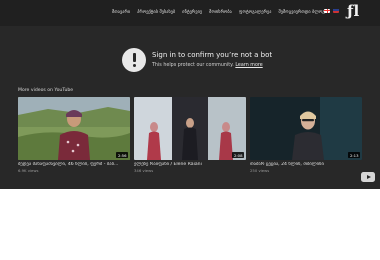 The image size is (380, 260). I want to click on nav-item-interview: ინტერვიუ, so click(192, 11).